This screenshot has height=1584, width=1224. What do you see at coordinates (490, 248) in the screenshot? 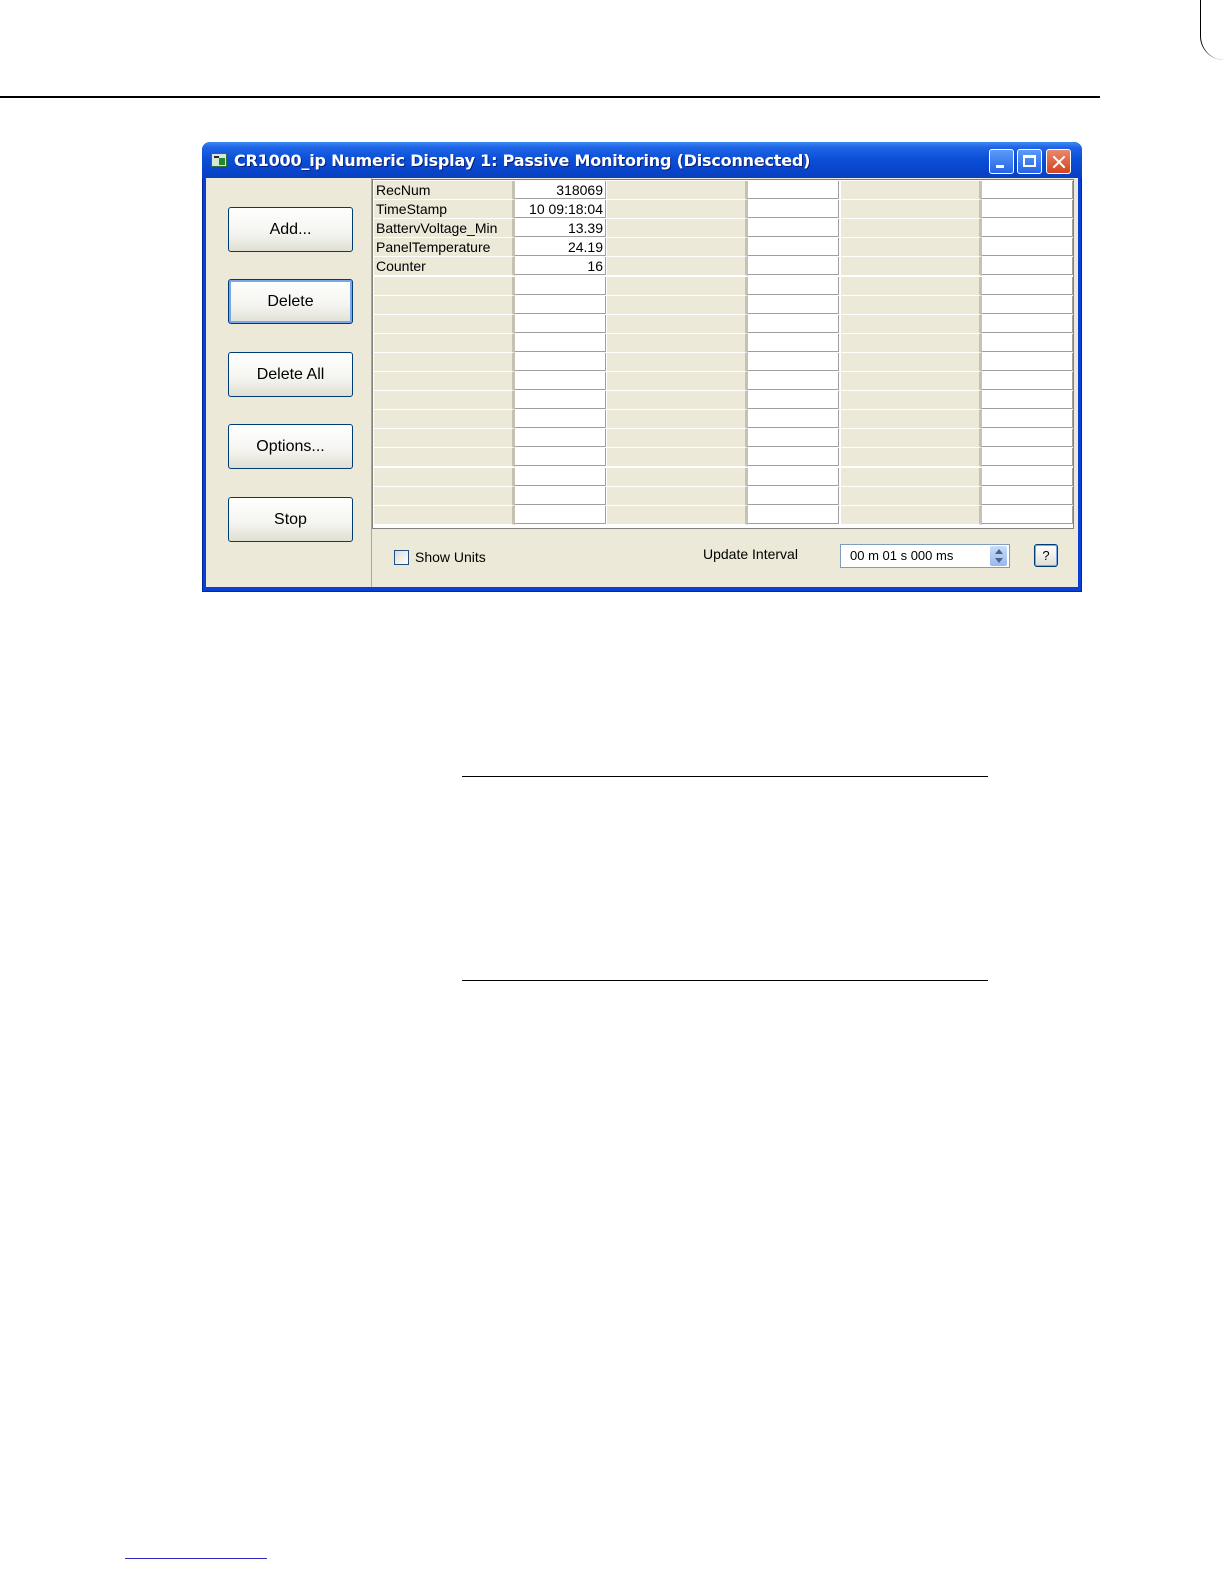
I see `table-row: PanelTemperature 24.19` at bounding box center [490, 248].